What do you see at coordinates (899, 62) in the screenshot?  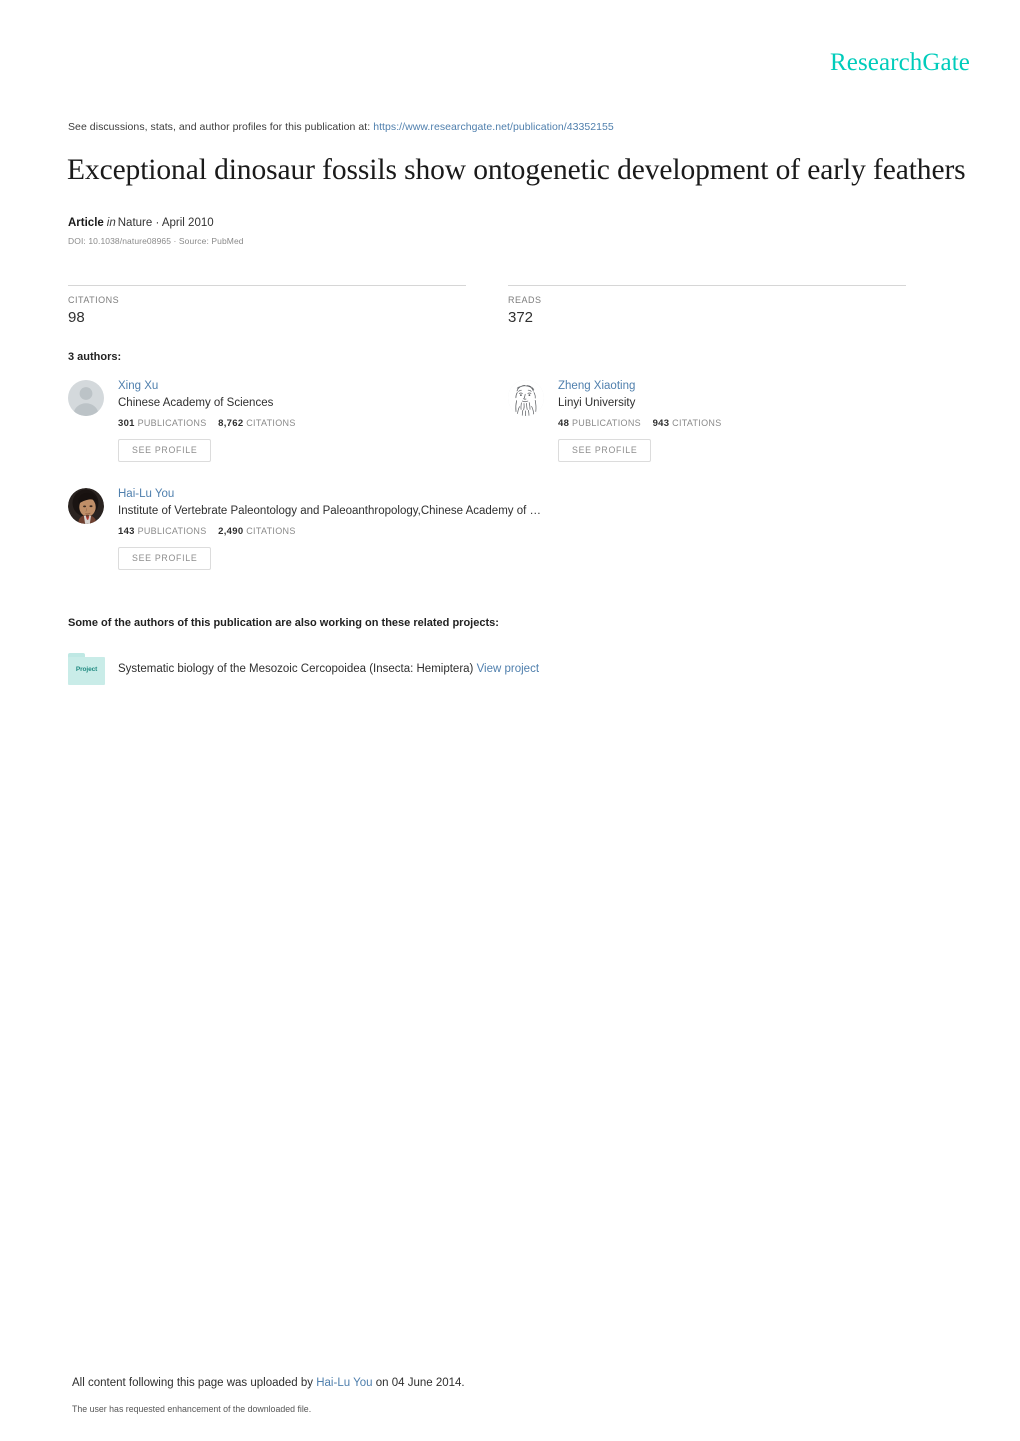 I see `researchgate-logo: ResearchGate` at bounding box center [899, 62].